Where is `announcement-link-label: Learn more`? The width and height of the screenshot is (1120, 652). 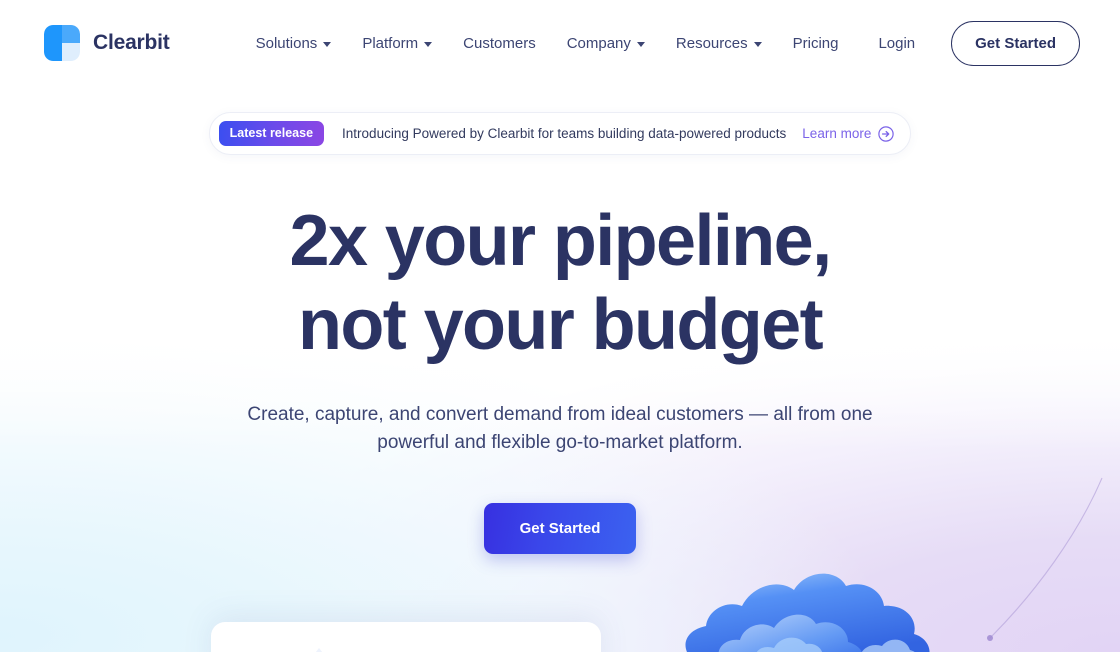 announcement-link-label: Learn more is located at coordinates (837, 133).